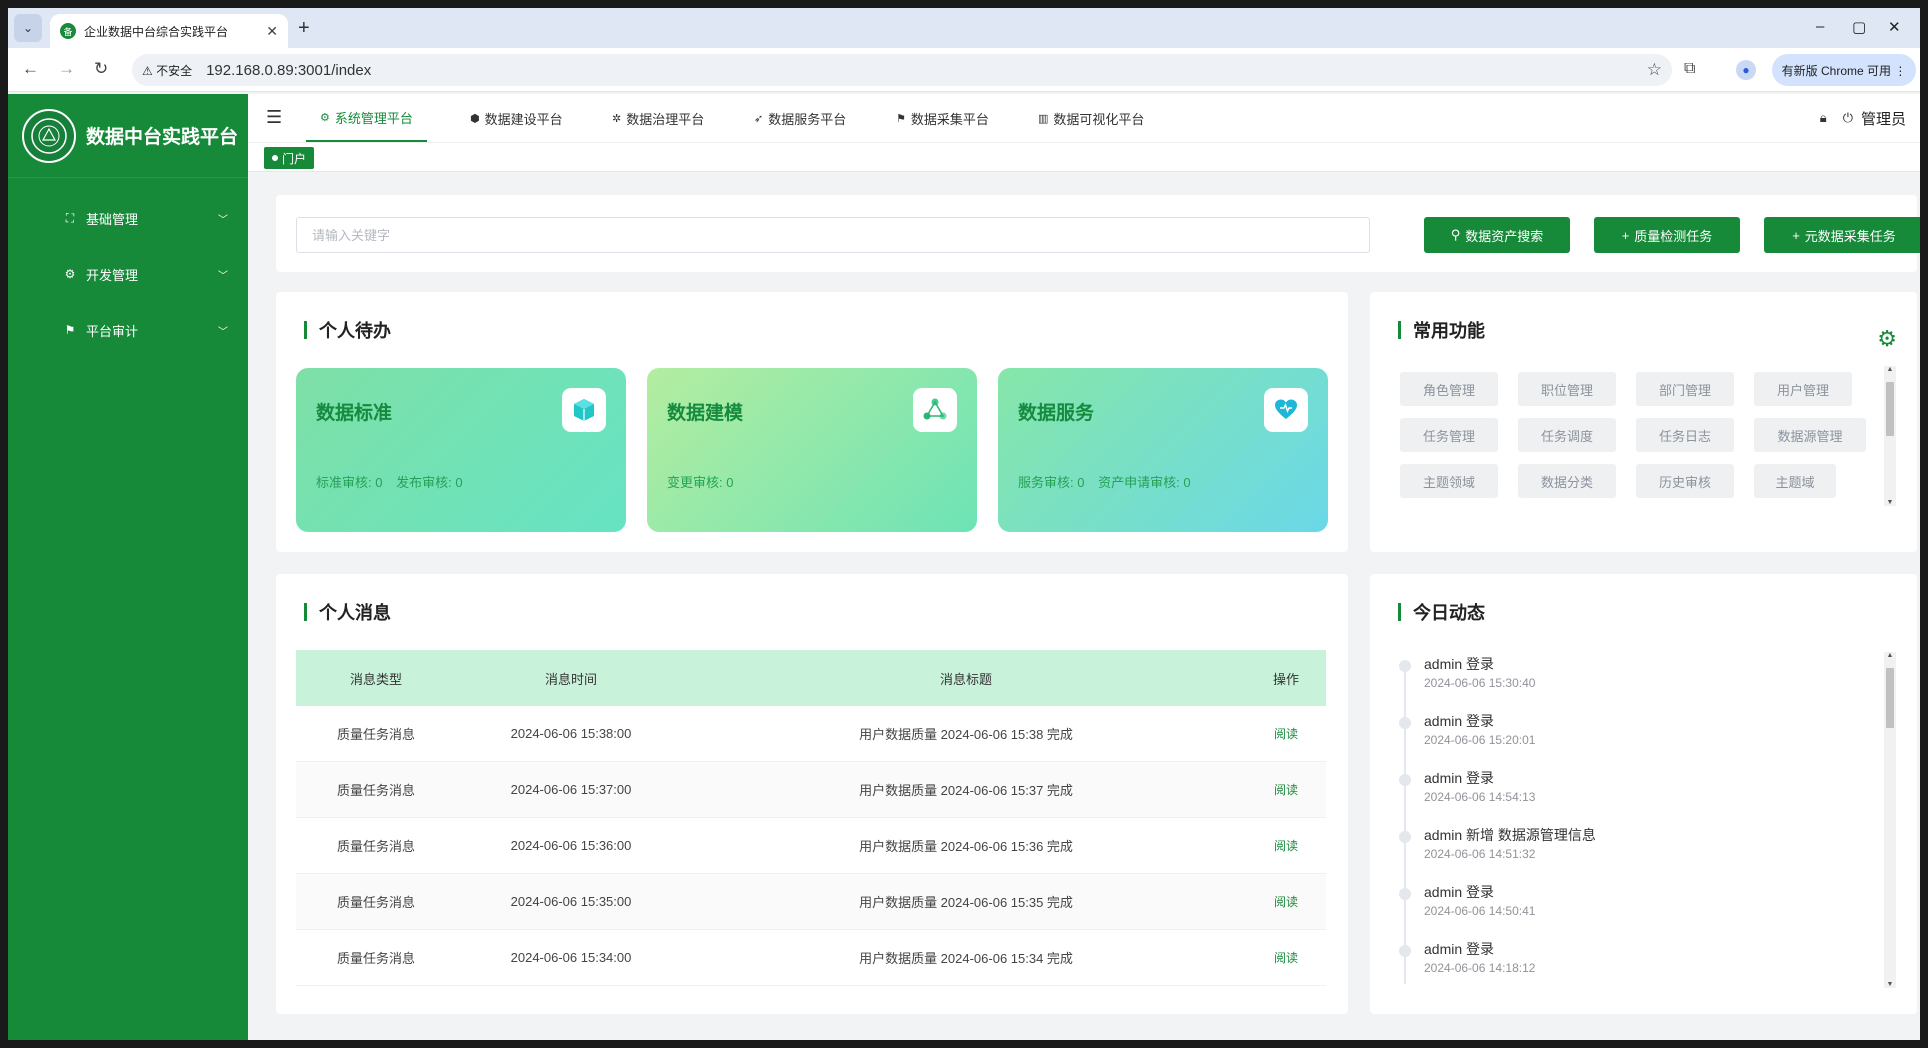  What do you see at coordinates (1890, 820) in the screenshot?
I see `activity-scrollbar: ▲ ▼` at bounding box center [1890, 820].